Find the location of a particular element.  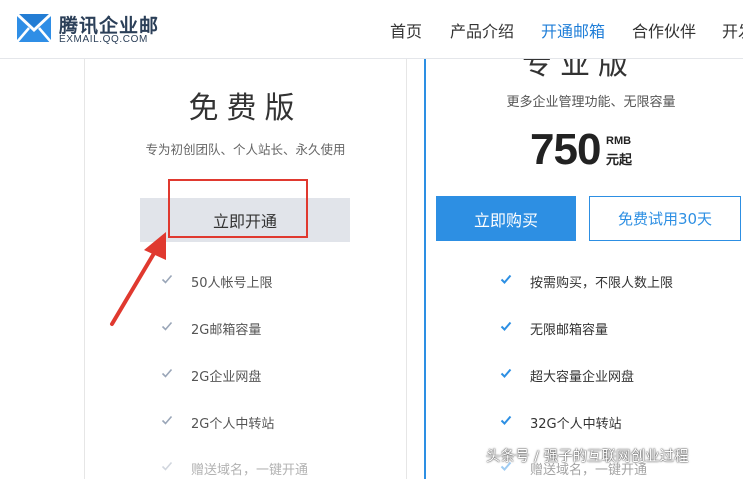

free-feature-text: 2G邮箱容量 is located at coordinates (226, 330).